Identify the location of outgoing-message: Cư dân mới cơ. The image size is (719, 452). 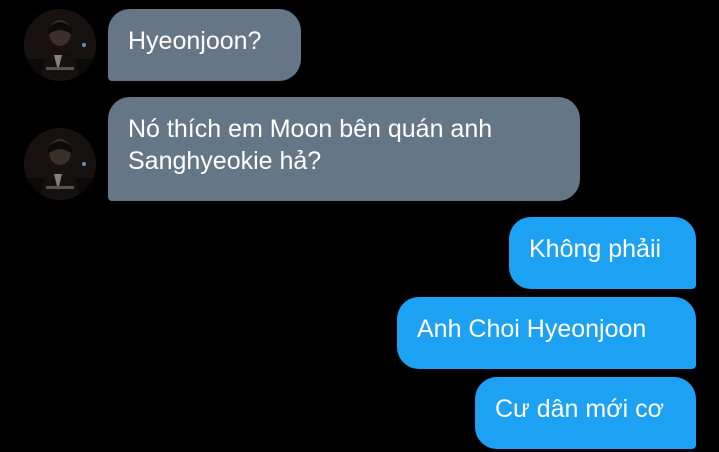
(585, 413).